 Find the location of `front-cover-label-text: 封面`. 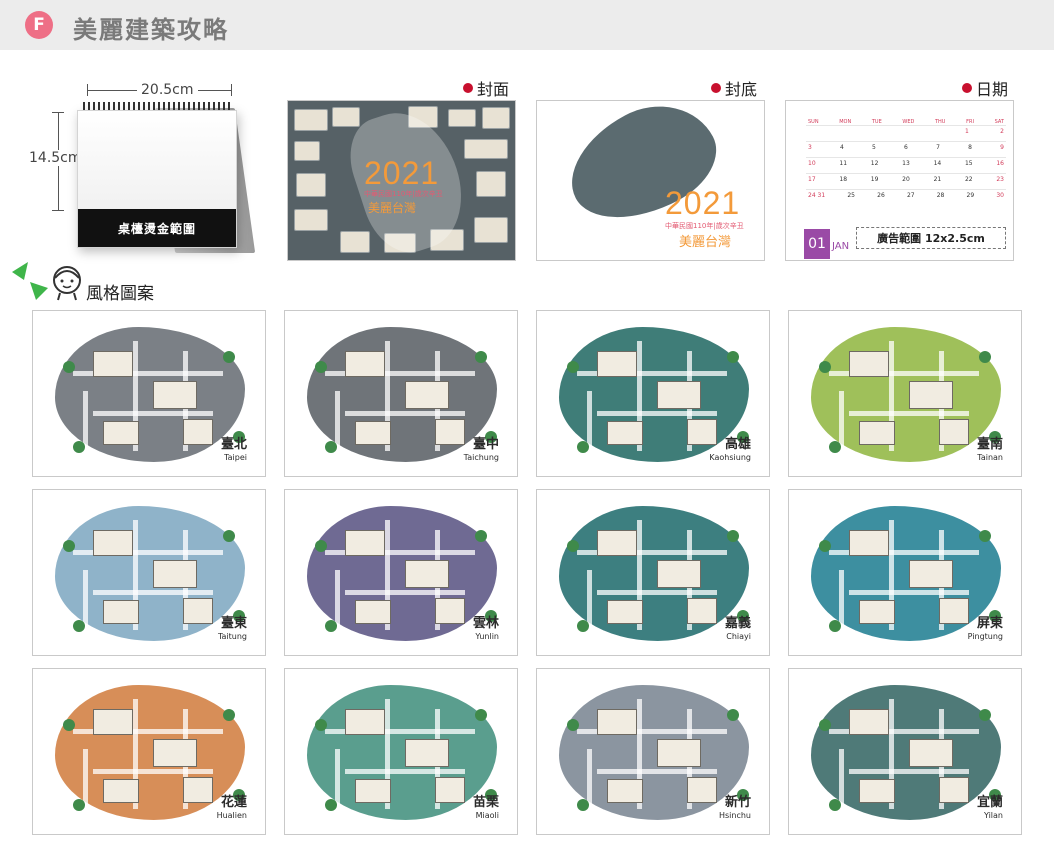

front-cover-label-text: 封面 is located at coordinates (493, 89).